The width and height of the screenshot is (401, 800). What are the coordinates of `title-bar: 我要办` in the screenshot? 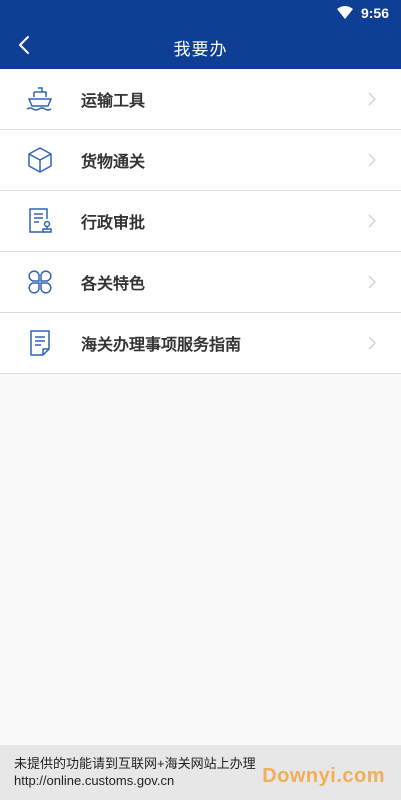 It's located at (200, 47).